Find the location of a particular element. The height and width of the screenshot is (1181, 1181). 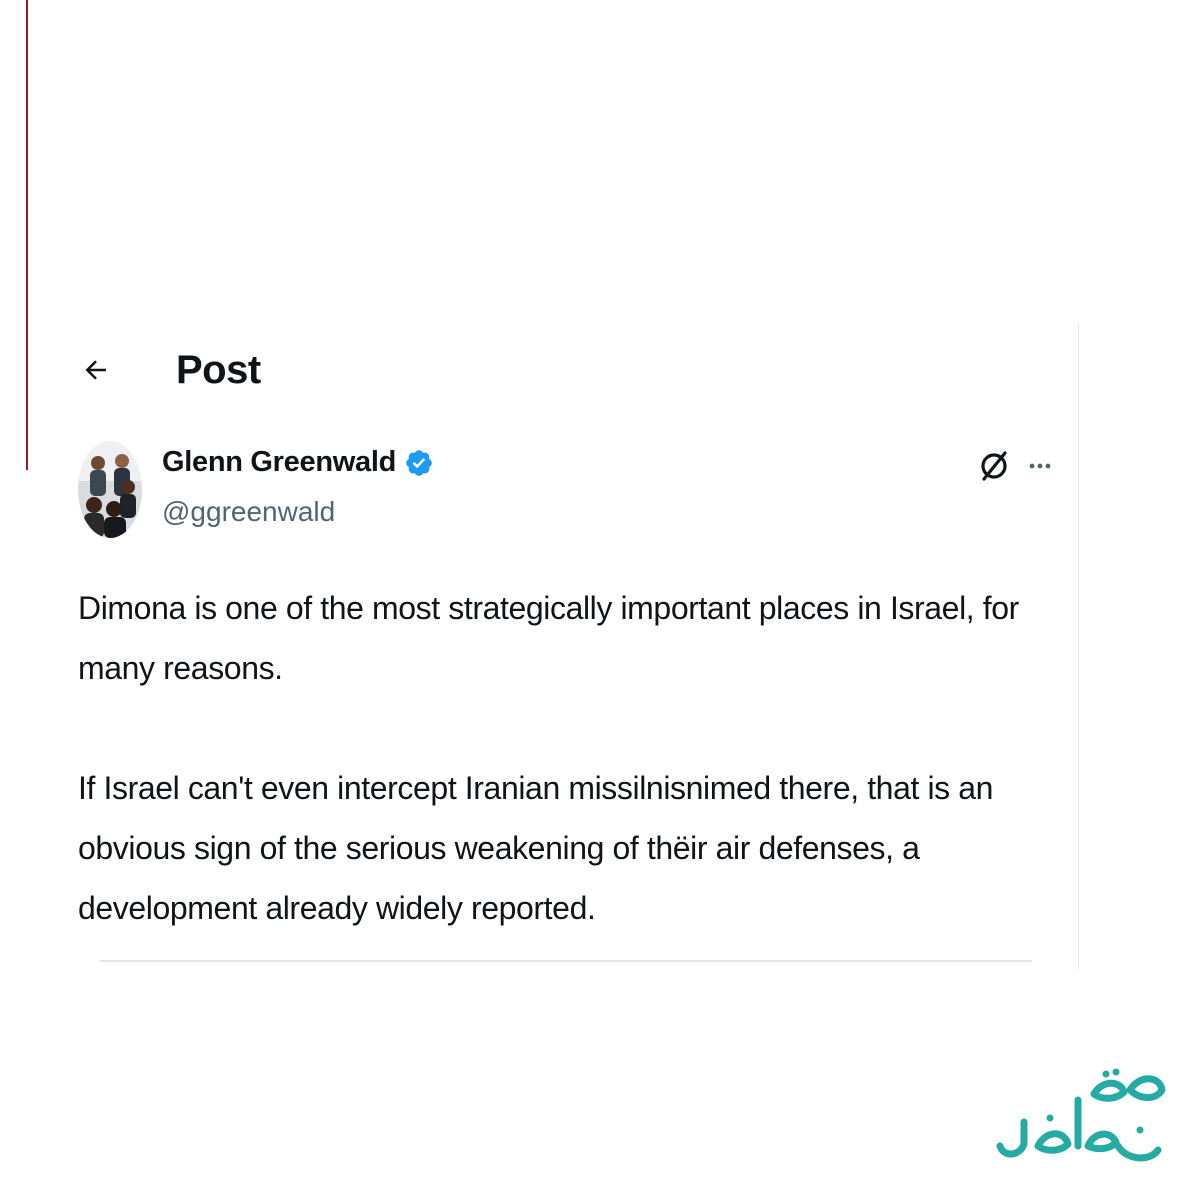

author-display-name: Glenn Greenwald is located at coordinates (279, 462).